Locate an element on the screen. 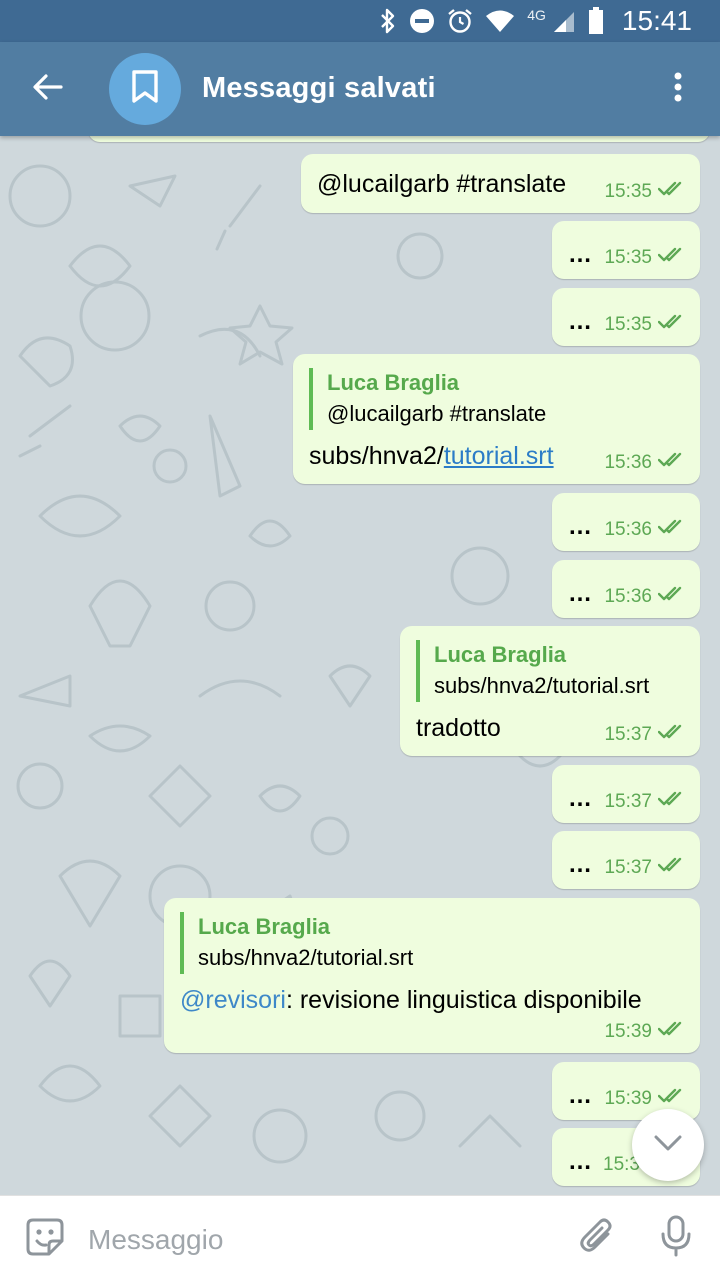  scroll-down-button is located at coordinates (668, 1145).